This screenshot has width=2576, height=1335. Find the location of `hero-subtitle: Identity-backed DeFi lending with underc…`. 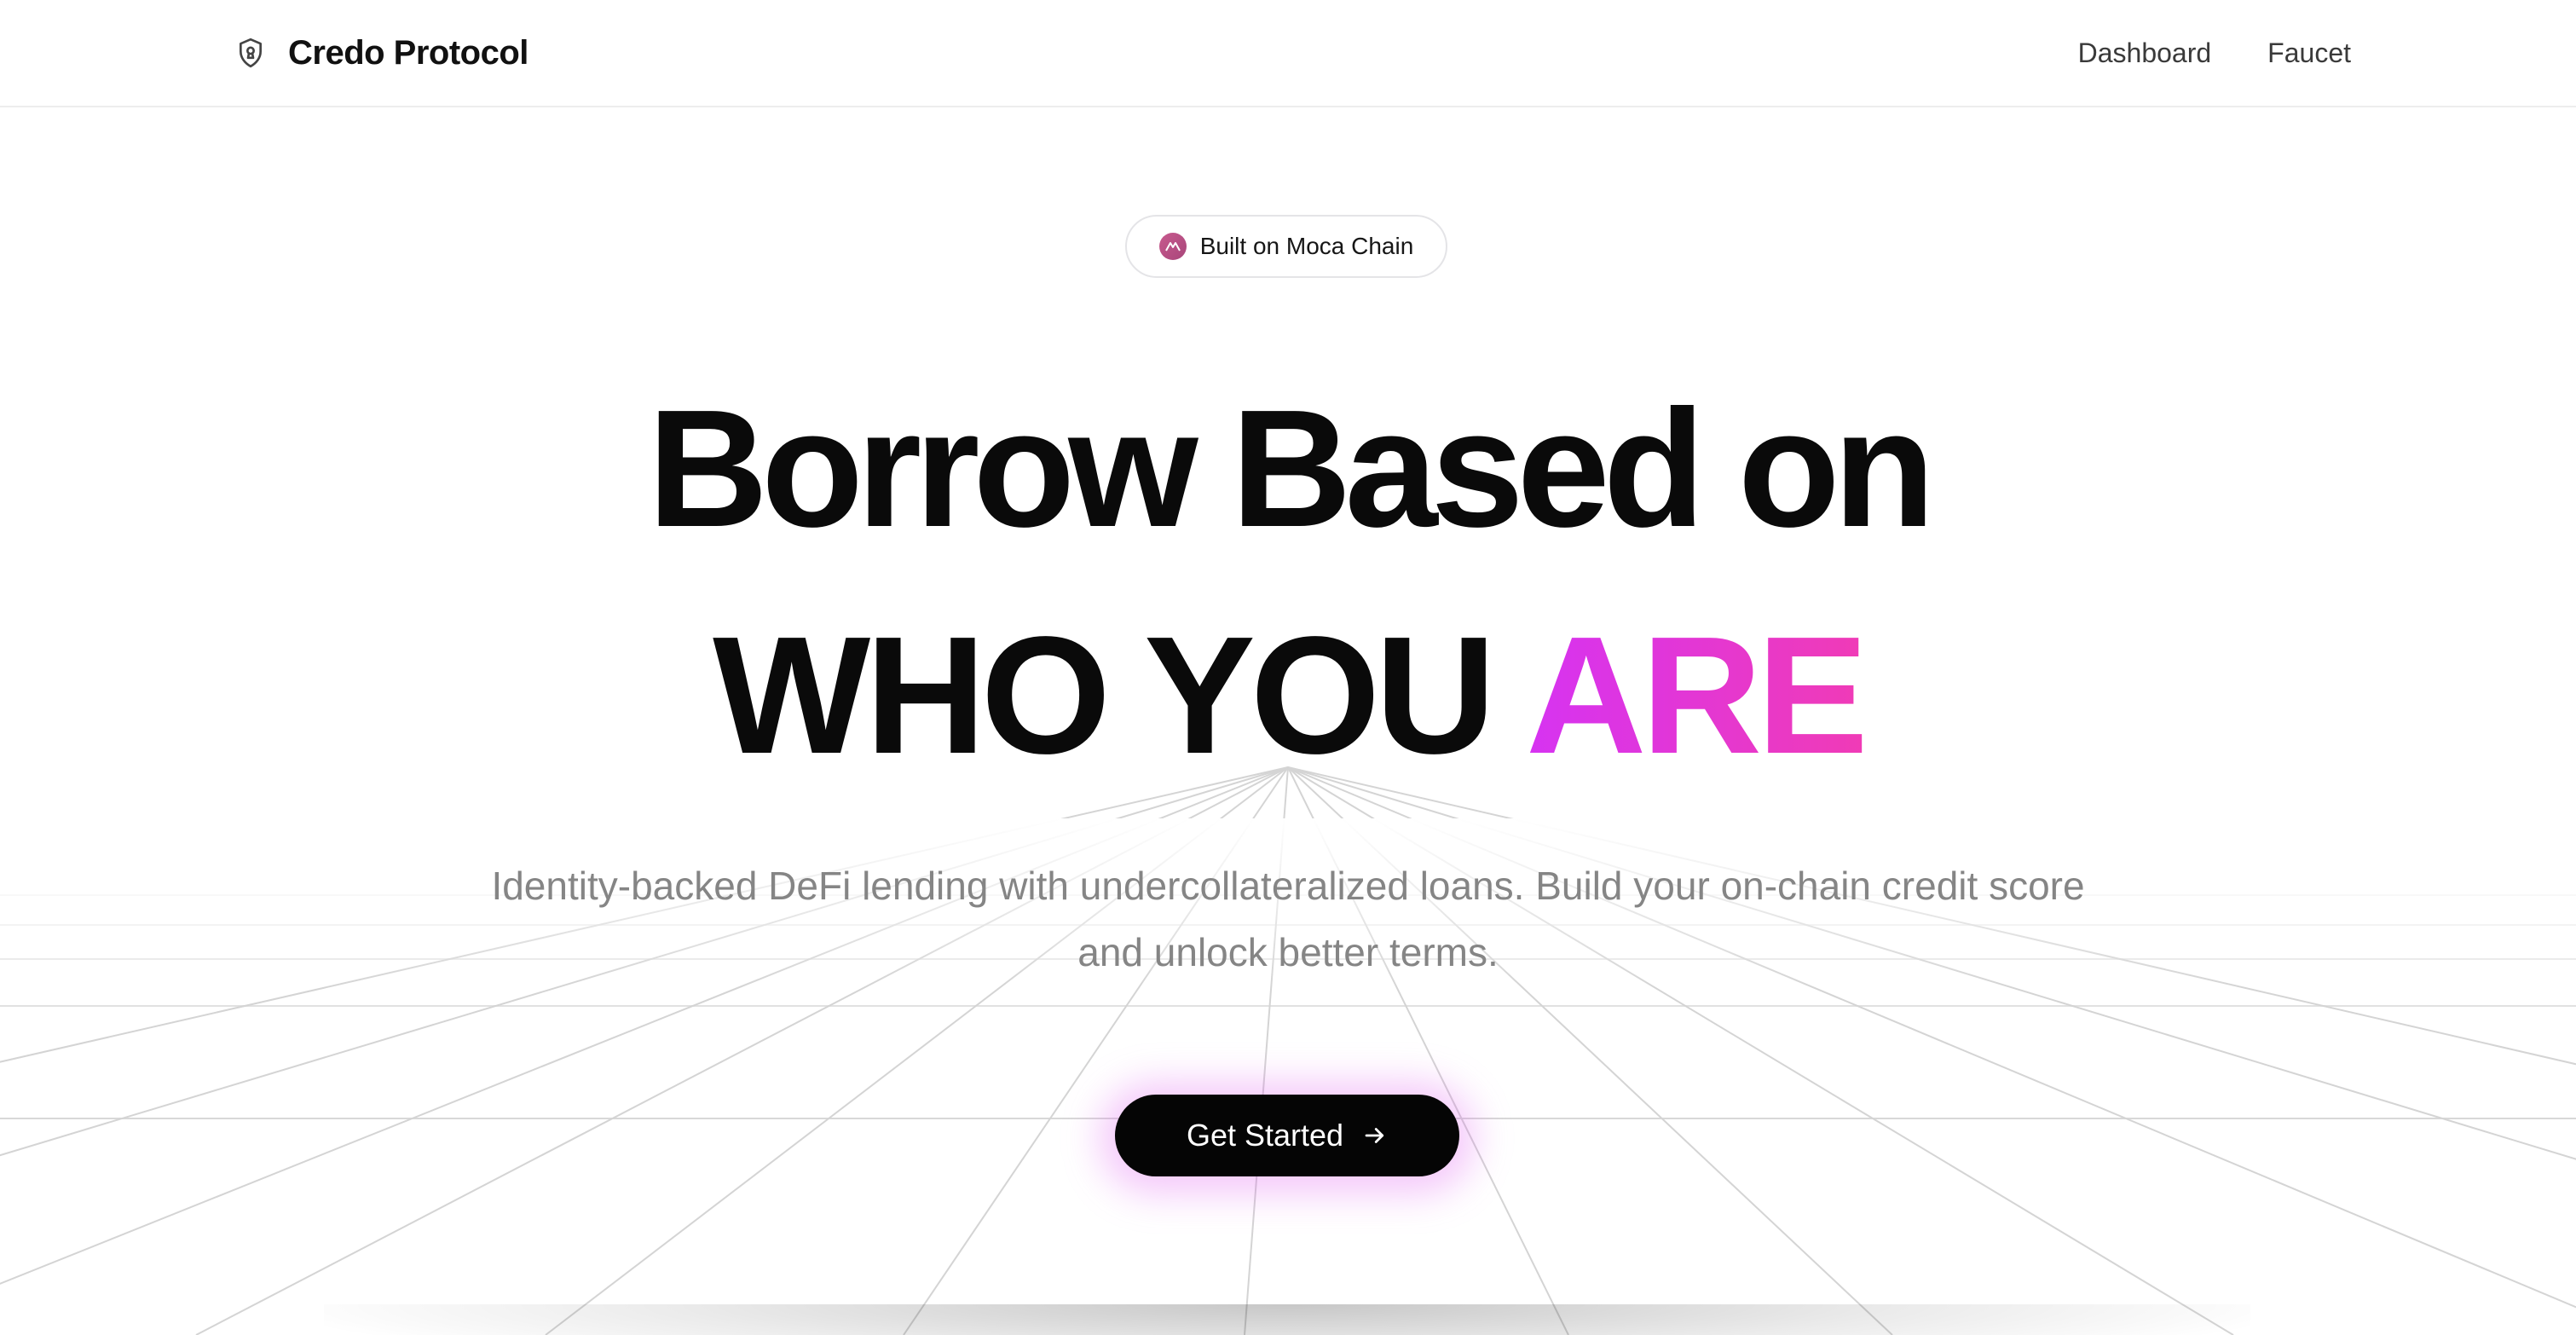

hero-subtitle: Identity-backed DeFi lending with underc… is located at coordinates (1288, 919).